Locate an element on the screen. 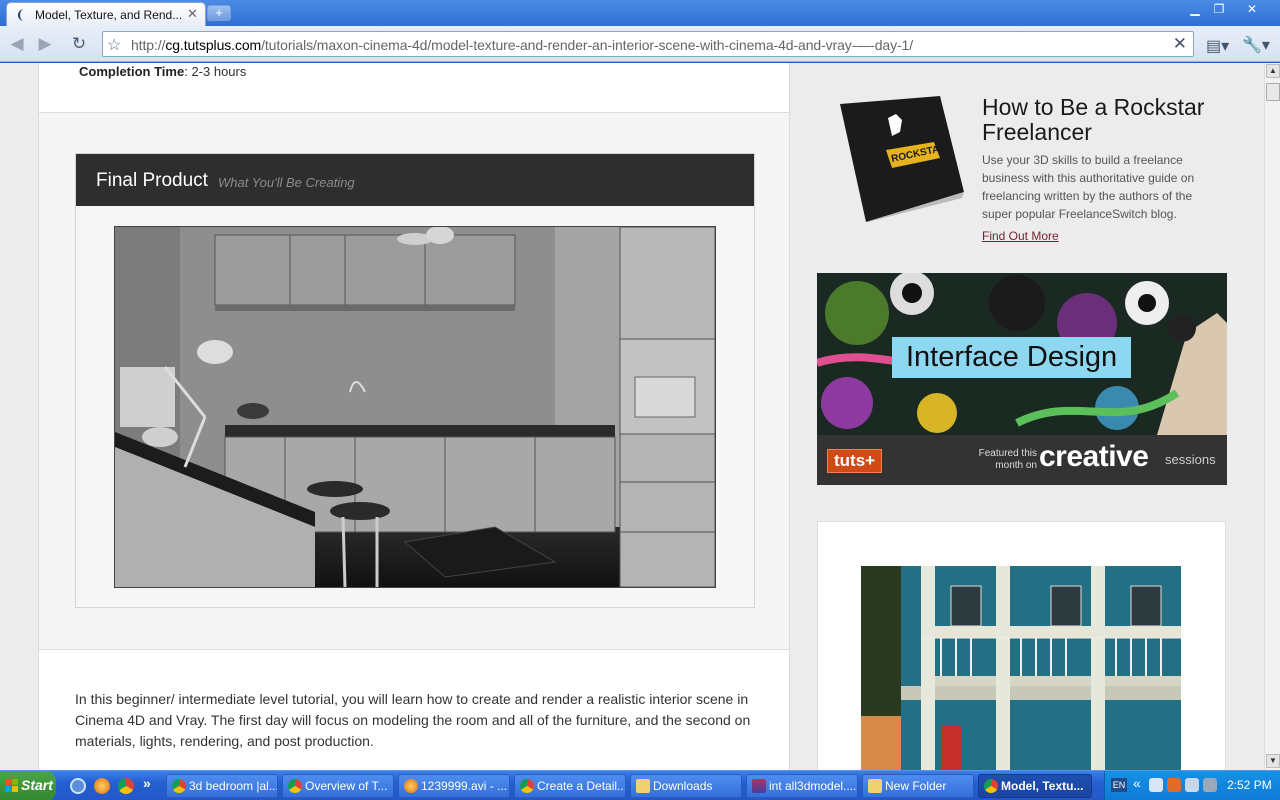  find-out-more-link: Find Out More is located at coordinates (1020, 236).